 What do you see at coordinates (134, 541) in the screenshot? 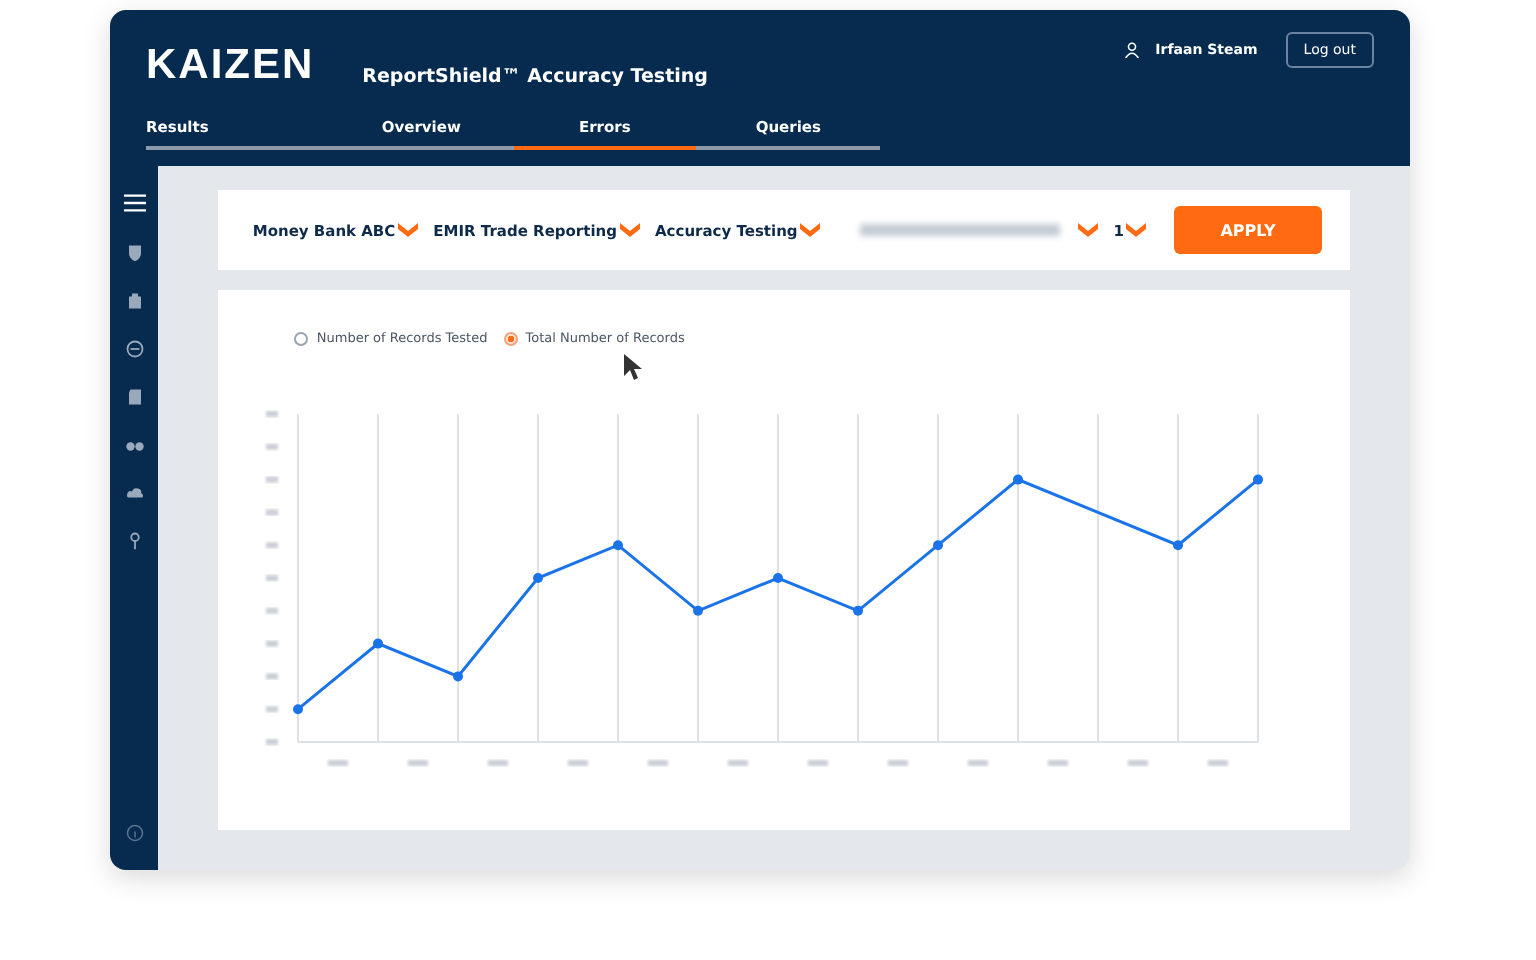
I see `key-icon` at bounding box center [134, 541].